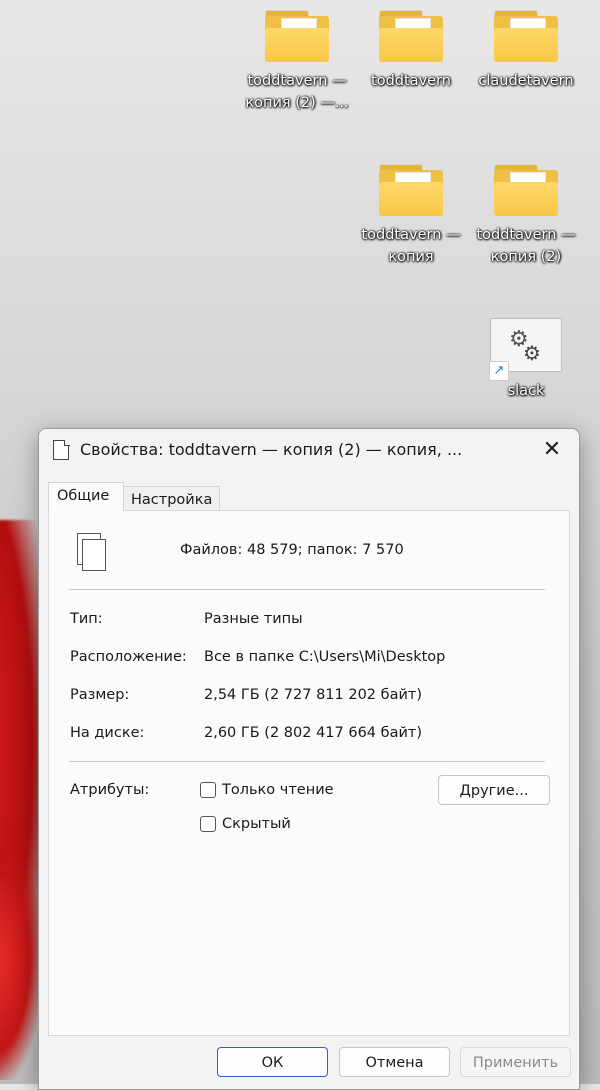 The image size is (600, 1090). I want to click on tab-general: Общие, so click(86, 496).